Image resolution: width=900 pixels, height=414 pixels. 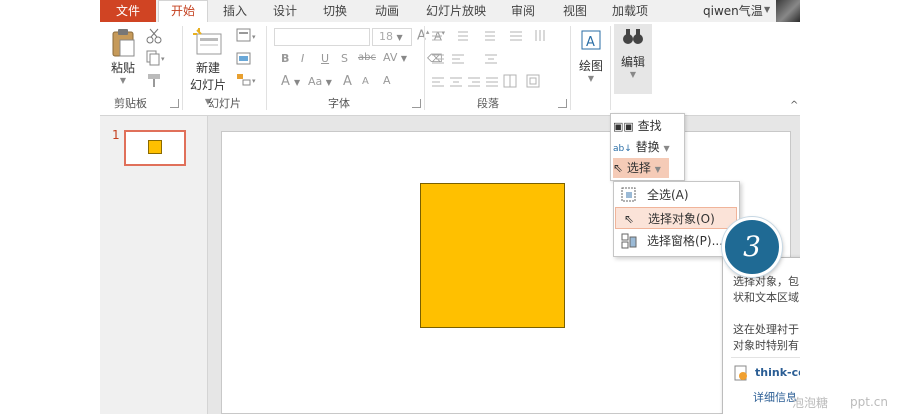 What do you see at coordinates (562, 103) in the screenshot?
I see `paragraph-launcher-icon` at bounding box center [562, 103].